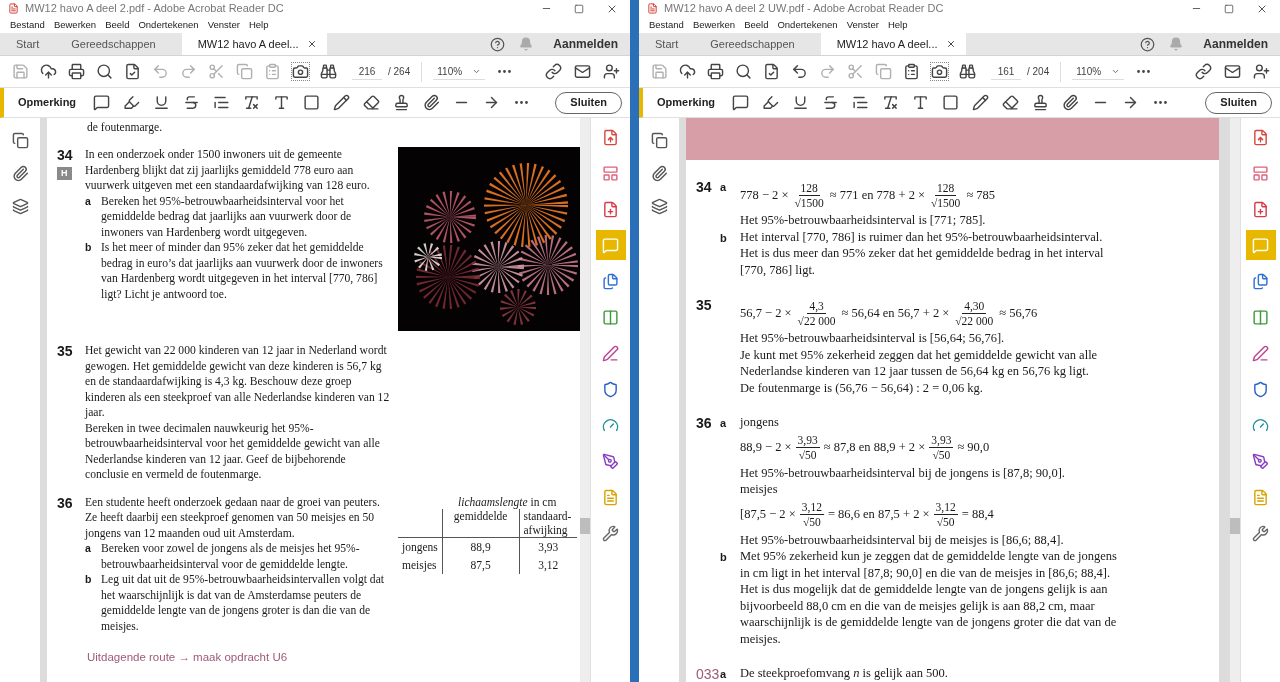 This screenshot has height=682, width=1280. Describe the element at coordinates (686, 103) in the screenshot. I see `toolbar-label: Opmerking` at that location.